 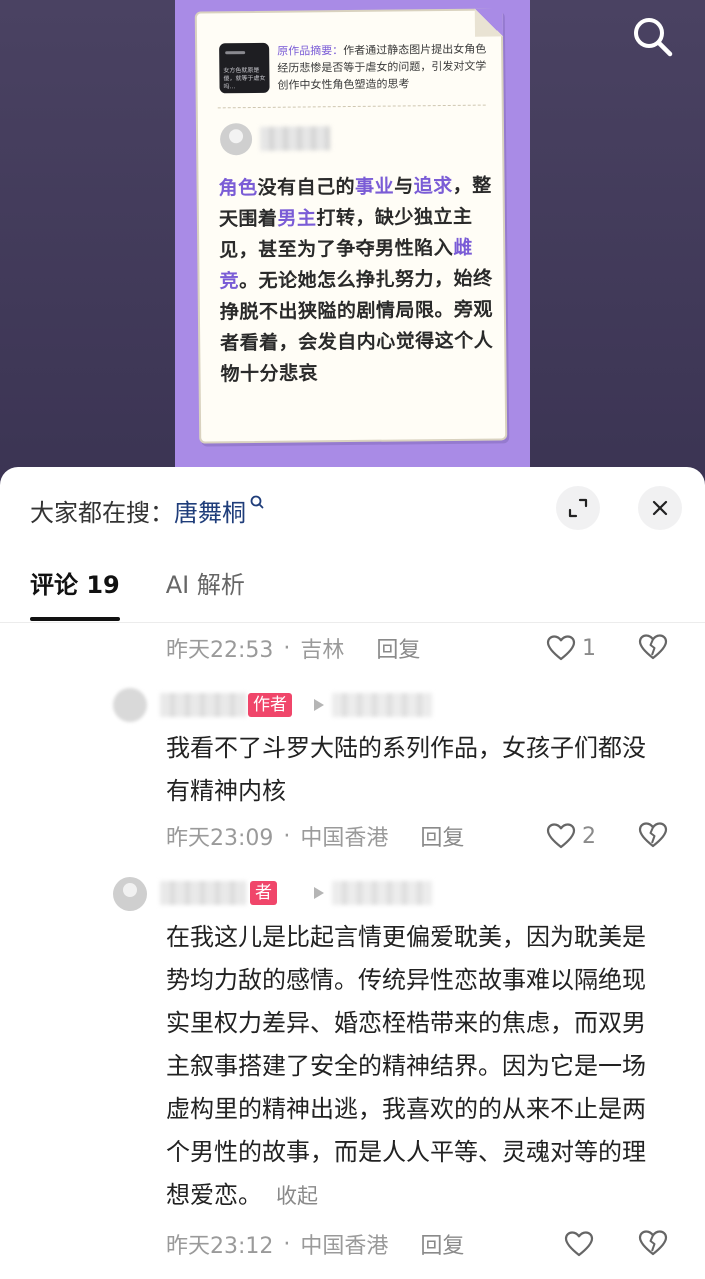 What do you see at coordinates (257, 502) in the screenshot?
I see `small-search-icon` at bounding box center [257, 502].